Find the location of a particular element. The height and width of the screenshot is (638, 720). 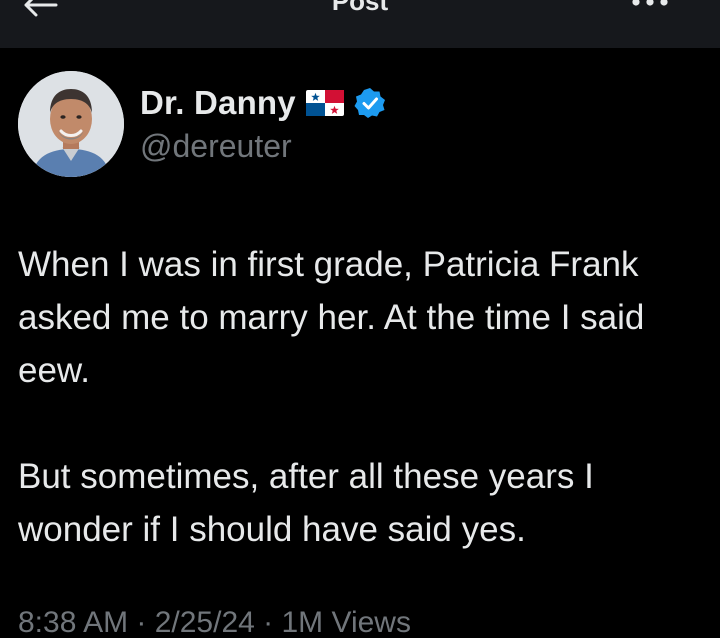

page-title: Post is located at coordinates (360, 8).